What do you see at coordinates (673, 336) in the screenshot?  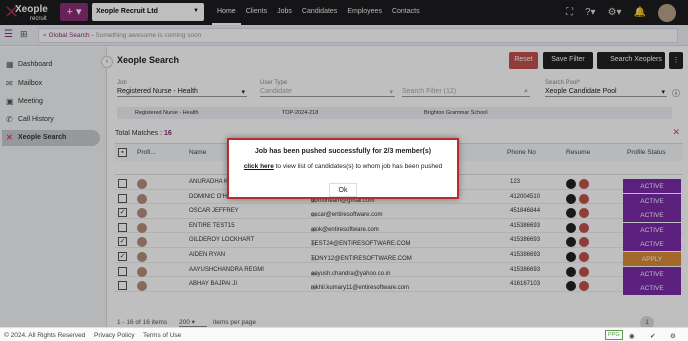 I see `settings-icon: ⚙` at bounding box center [673, 336].